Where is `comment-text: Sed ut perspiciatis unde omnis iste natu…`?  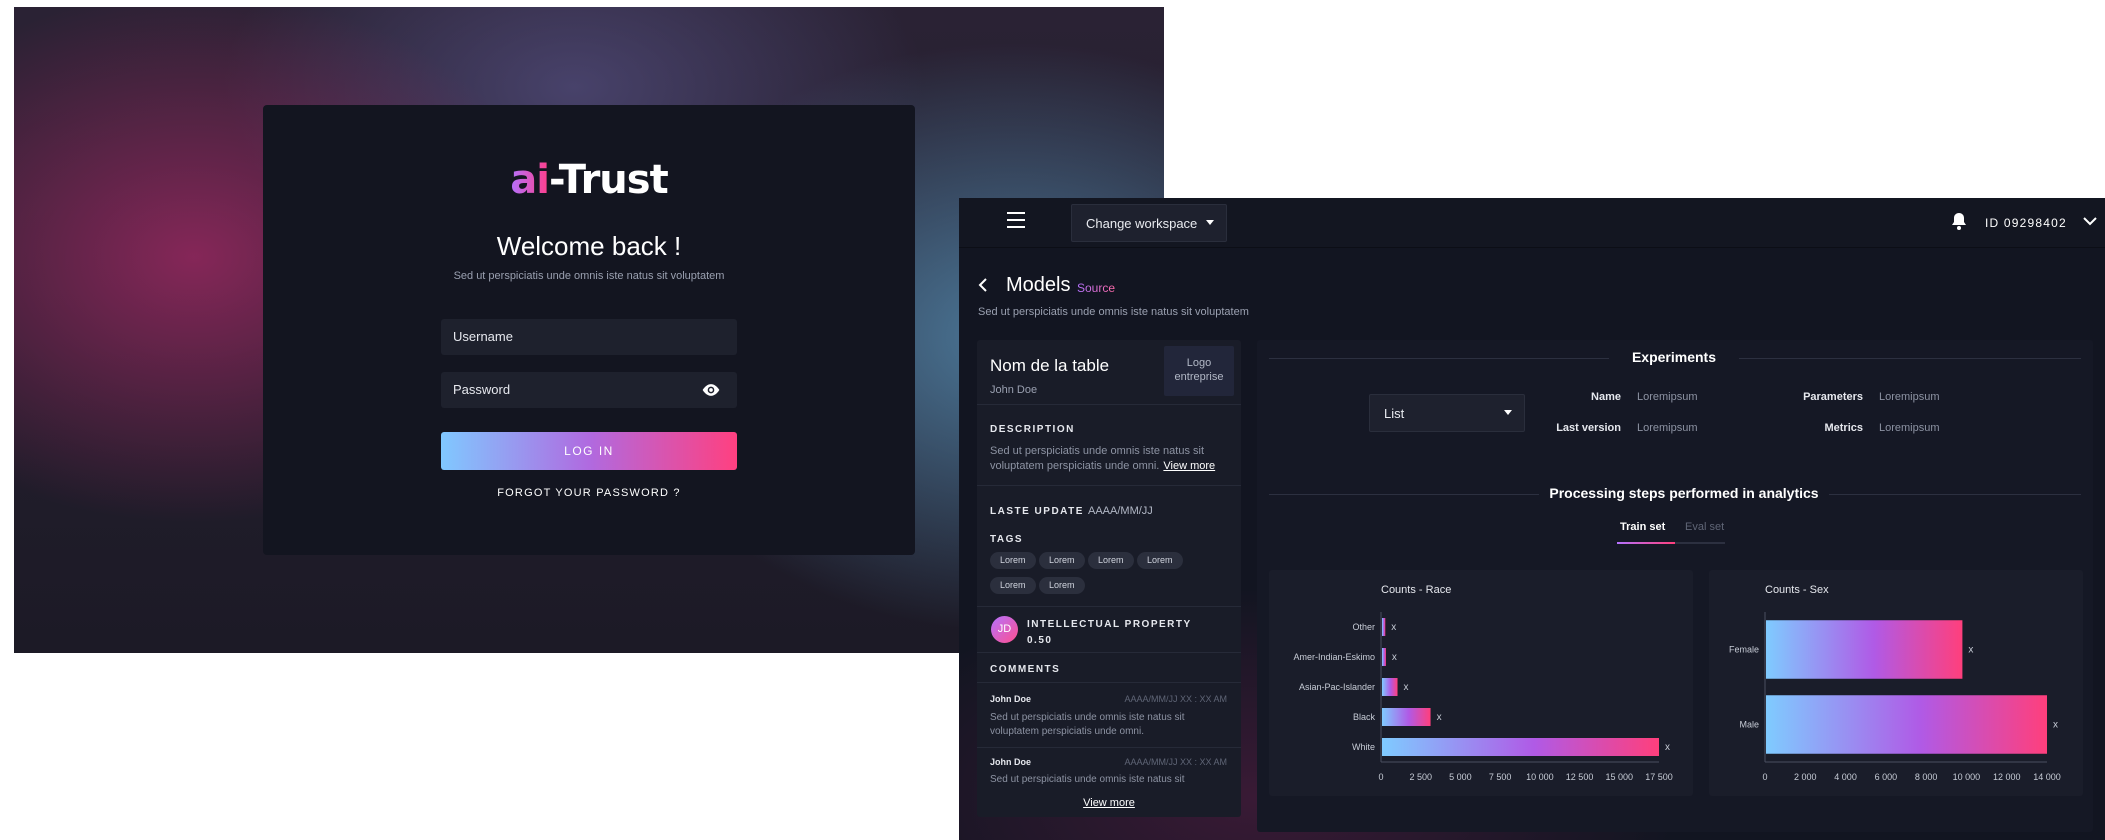 comment-text: Sed ut perspiciatis unde omnis iste natu… is located at coordinates (1087, 779).